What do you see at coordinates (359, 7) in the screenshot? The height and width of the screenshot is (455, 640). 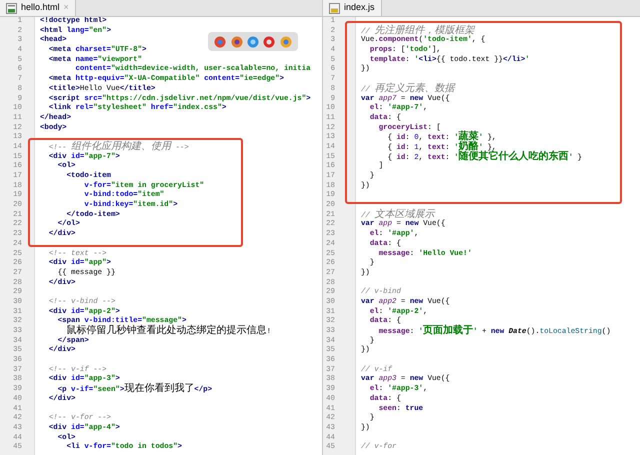 I see `tab-label: index.js` at bounding box center [359, 7].